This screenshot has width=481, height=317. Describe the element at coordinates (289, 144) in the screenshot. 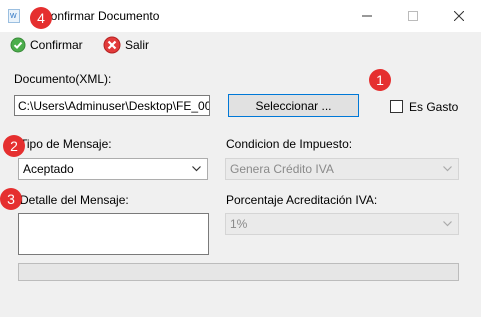

I see `tax-condition-label: Condicion de Impuesto:` at that location.